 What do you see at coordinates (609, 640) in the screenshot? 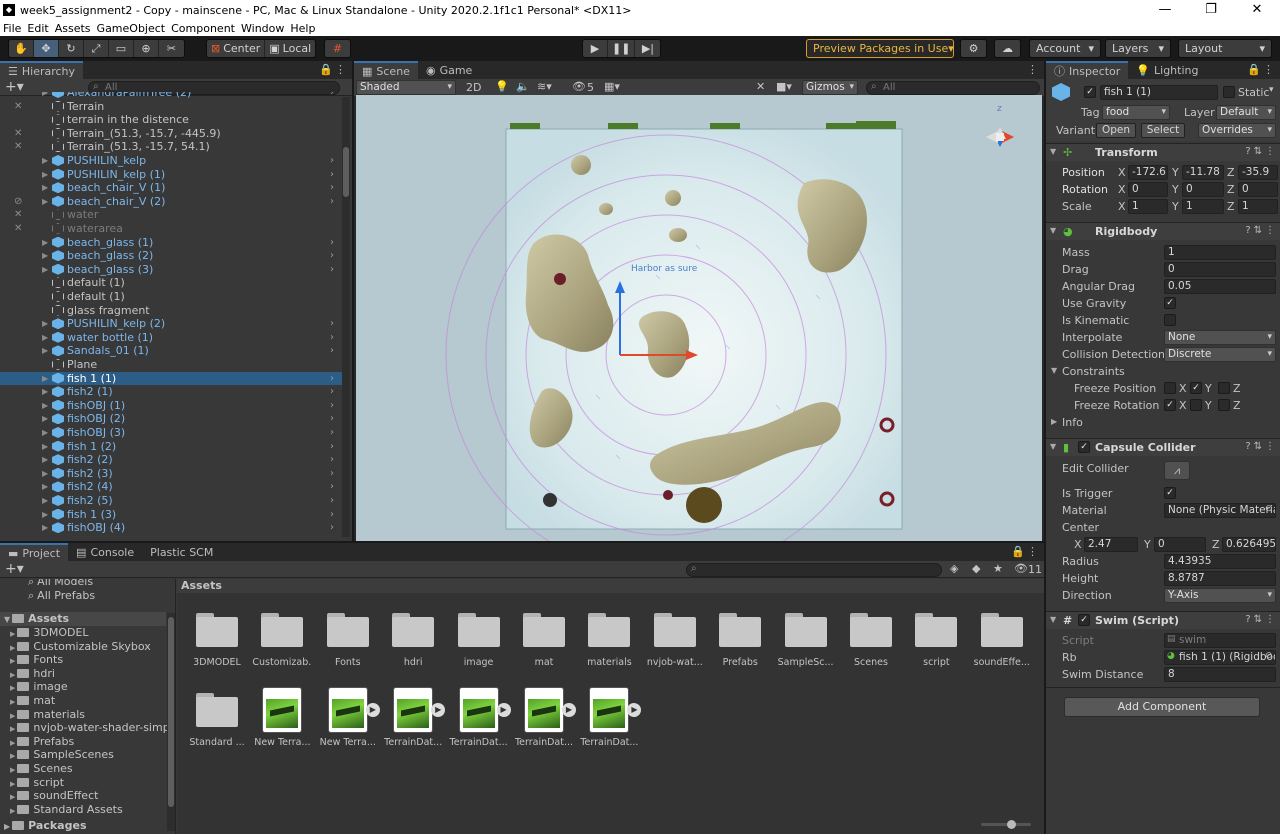
I see `asset-folder: materials` at bounding box center [609, 640].